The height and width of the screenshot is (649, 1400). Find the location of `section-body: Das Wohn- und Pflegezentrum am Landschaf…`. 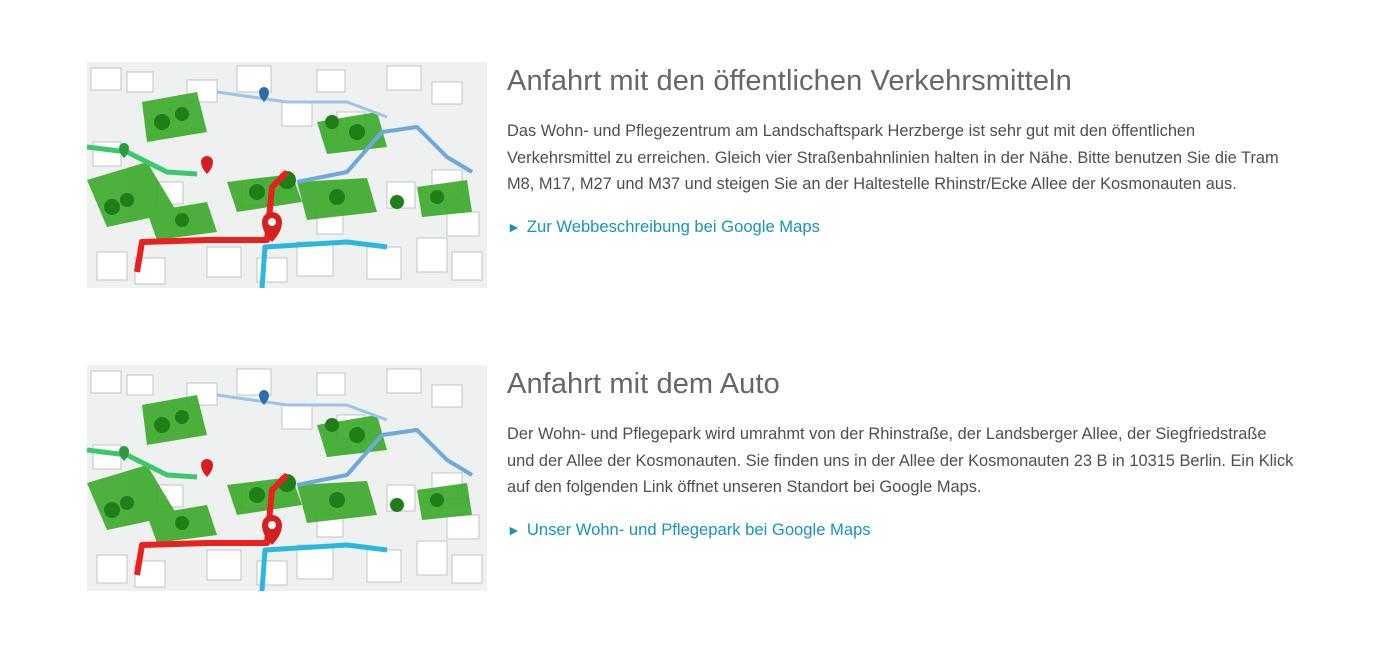

section-body: Das Wohn- und Pflegezentrum am Landschaf… is located at coordinates (893, 157).